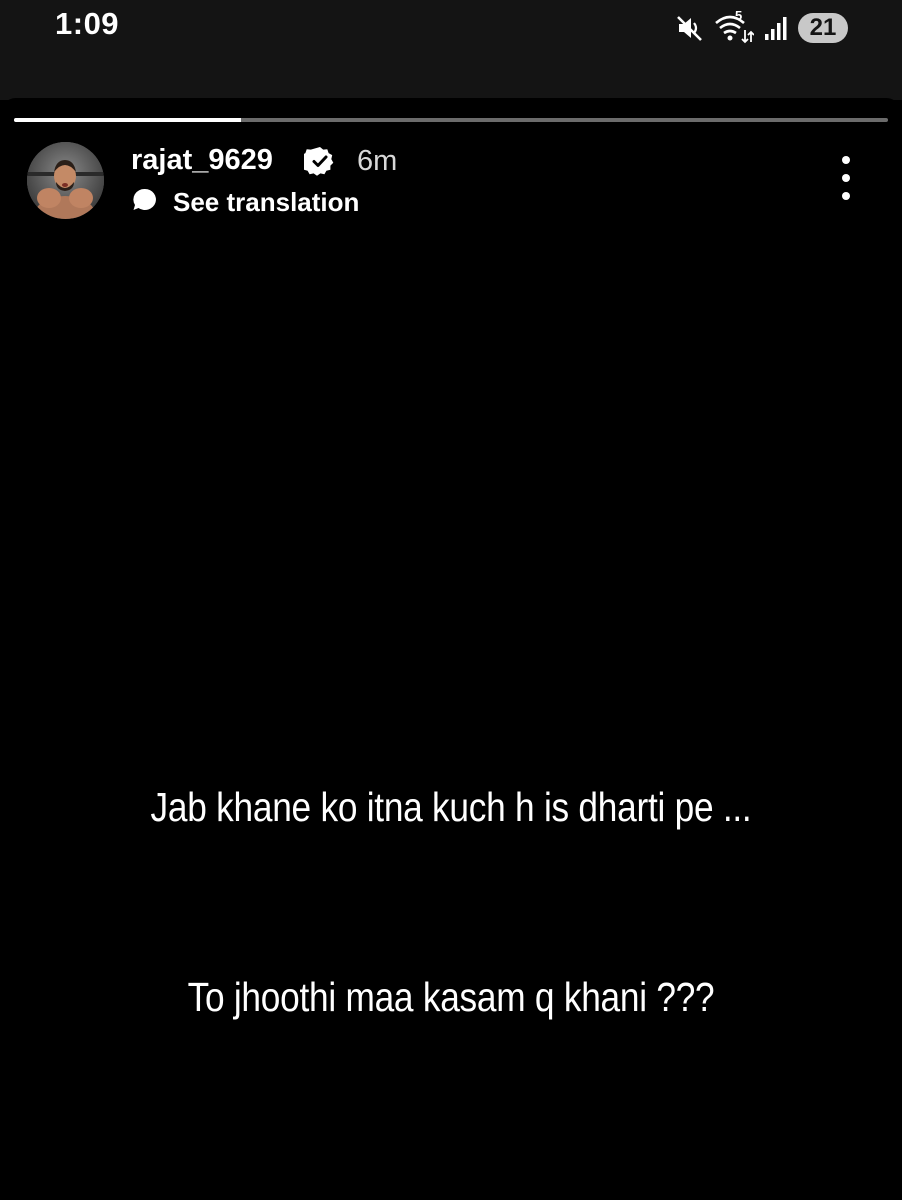 Image resolution: width=902 pixels, height=1200 pixels. What do you see at coordinates (202, 160) in the screenshot?
I see `story-username: rajat_9629` at bounding box center [202, 160].